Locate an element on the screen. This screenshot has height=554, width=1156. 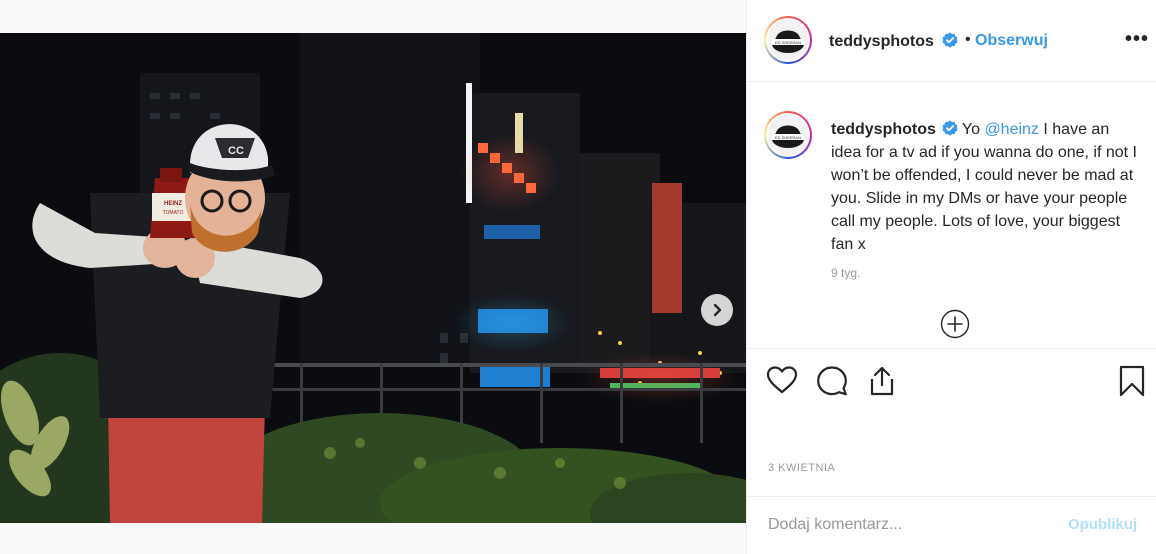
post-actions is located at coordinates (951, 379).